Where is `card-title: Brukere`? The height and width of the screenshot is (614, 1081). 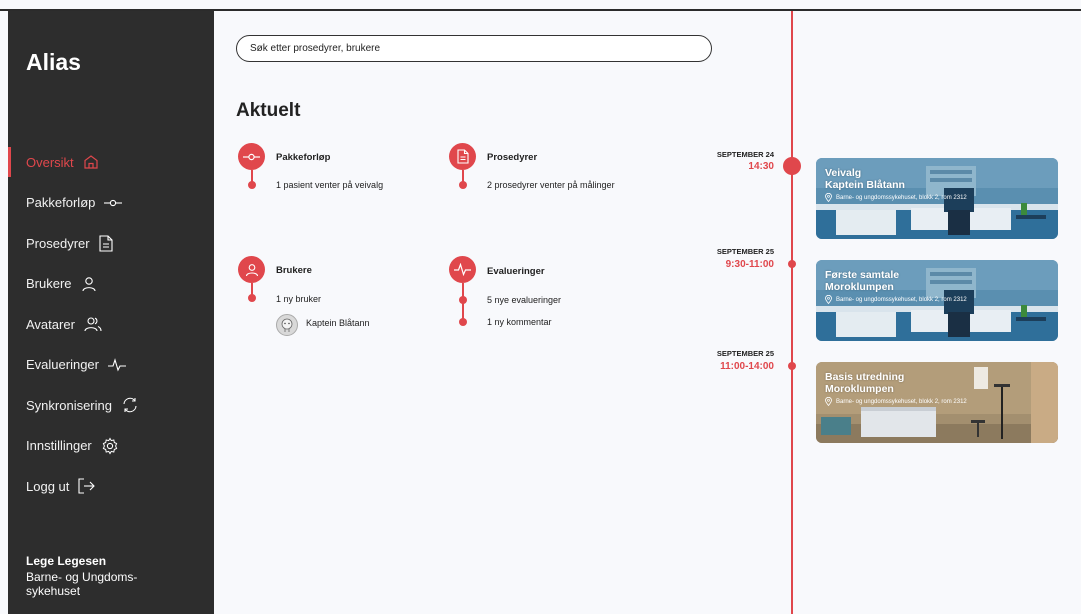
card-title: Brukere is located at coordinates (294, 270).